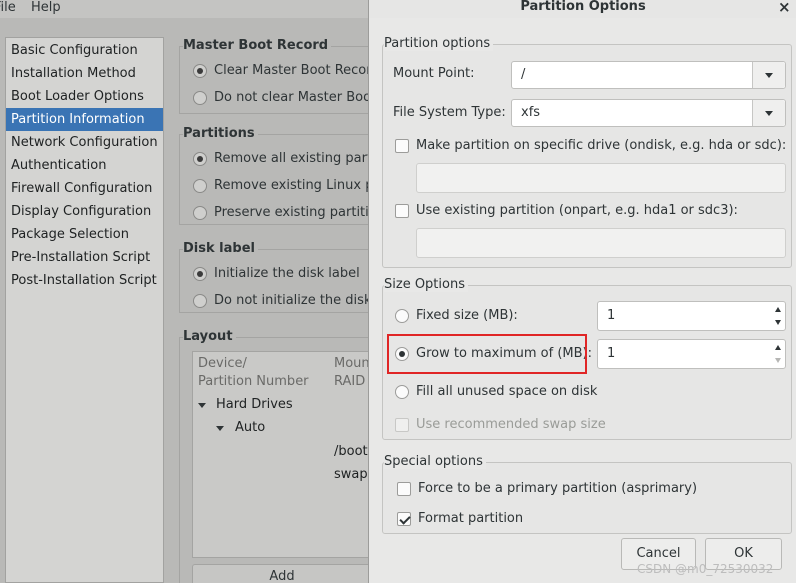 The width and height of the screenshot is (796, 583). I want to click on mbr-clear-label: Clear Master Boot Record, so click(291, 70).